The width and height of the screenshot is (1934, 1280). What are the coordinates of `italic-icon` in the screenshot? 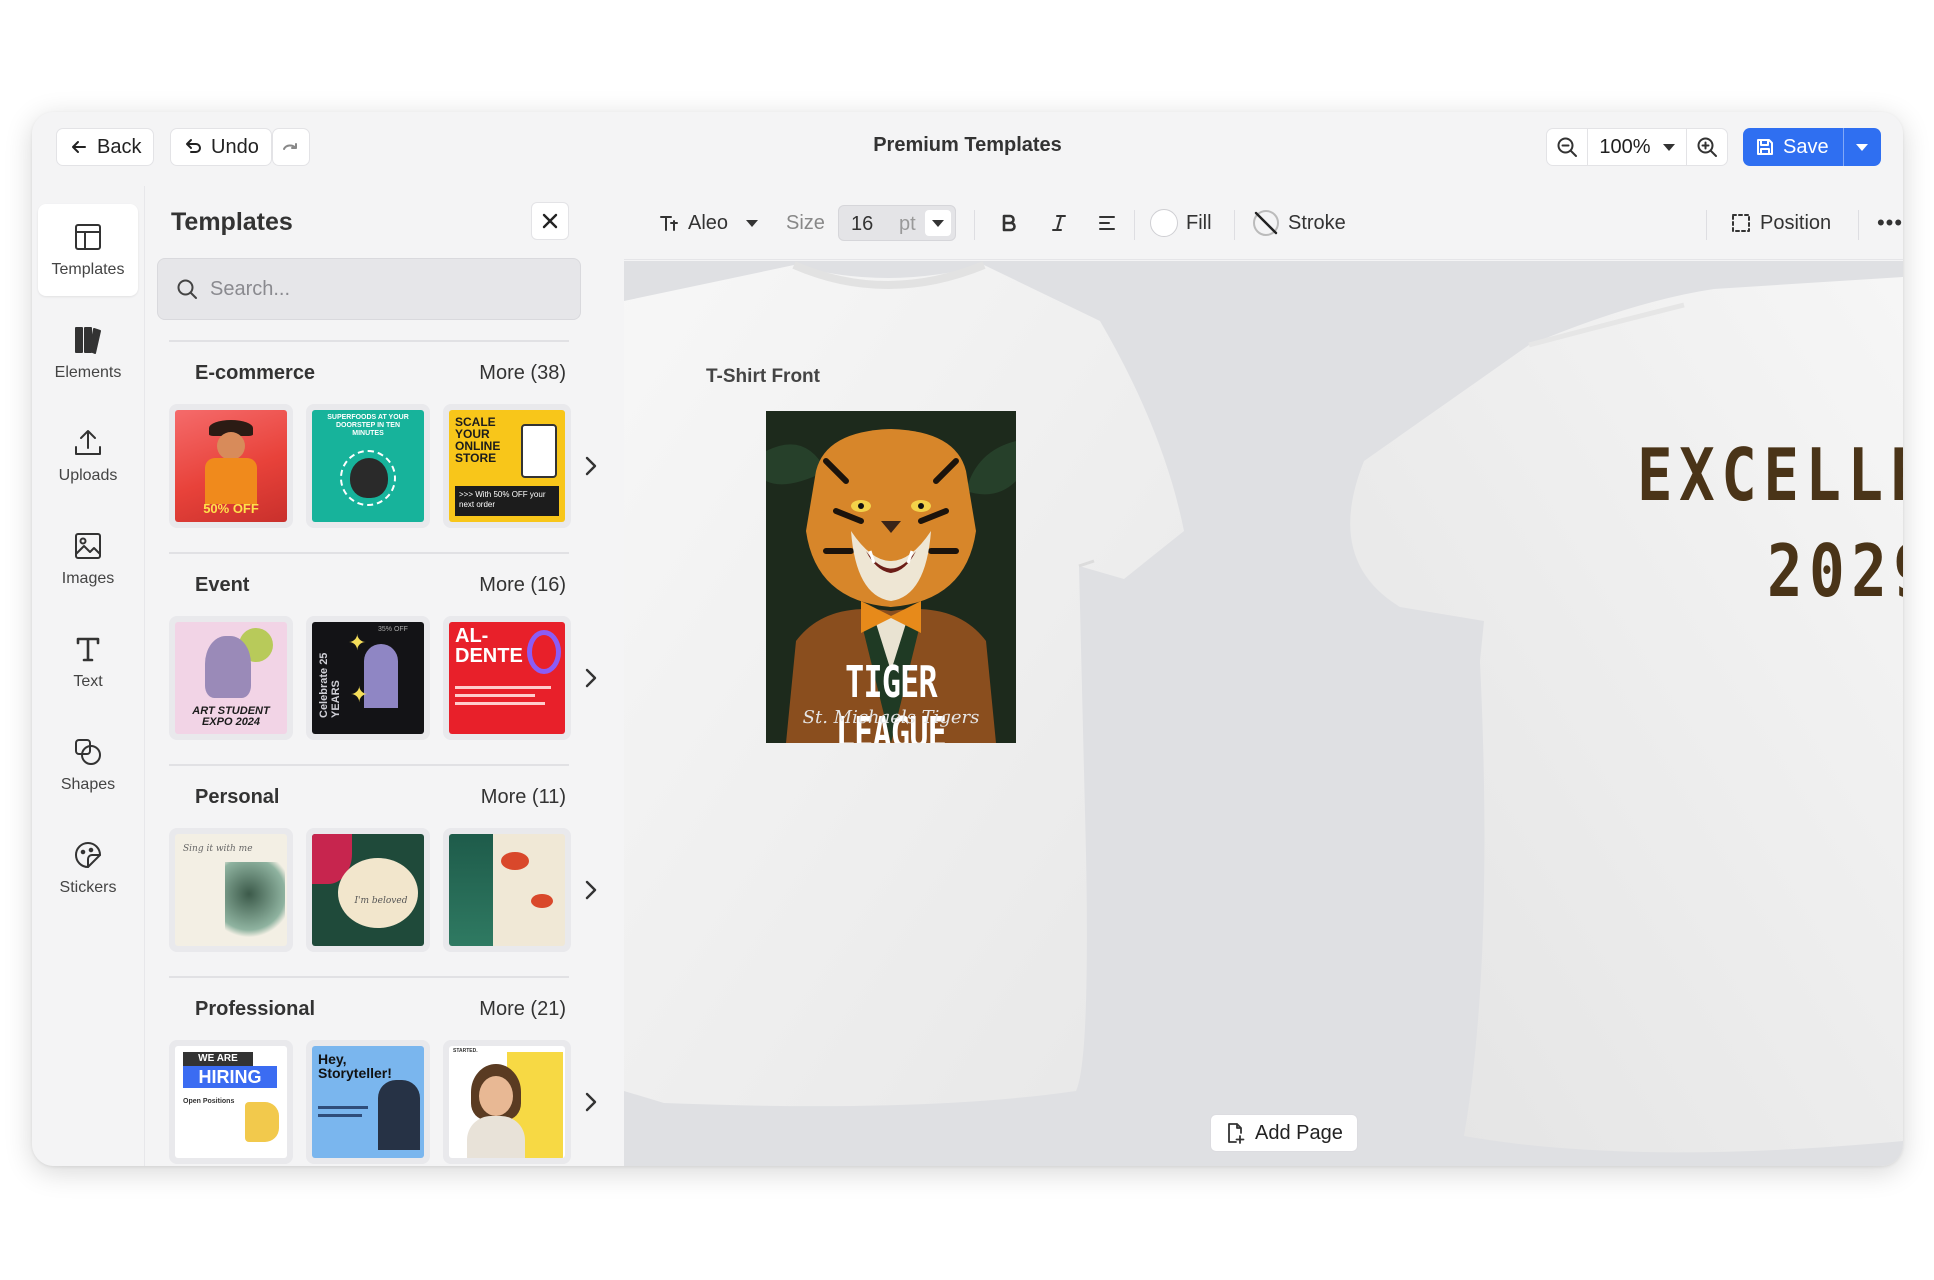 It's located at (1059, 223).